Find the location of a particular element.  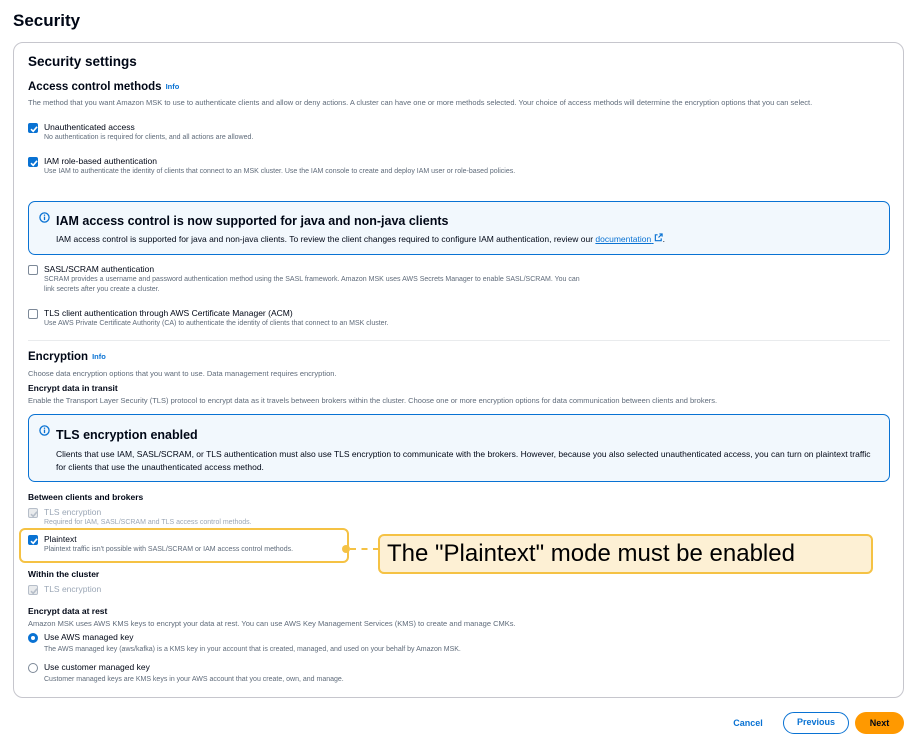

customer-managed-key-label: Use customer managed key is located at coordinates (97, 667).